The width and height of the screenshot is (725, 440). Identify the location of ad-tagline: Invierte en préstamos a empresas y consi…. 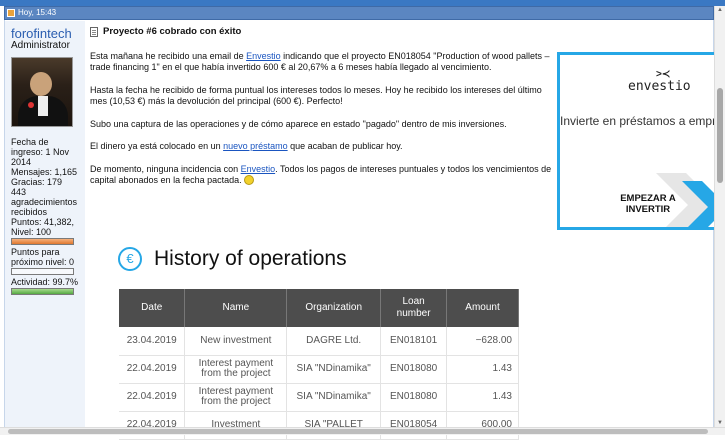
(641, 121).